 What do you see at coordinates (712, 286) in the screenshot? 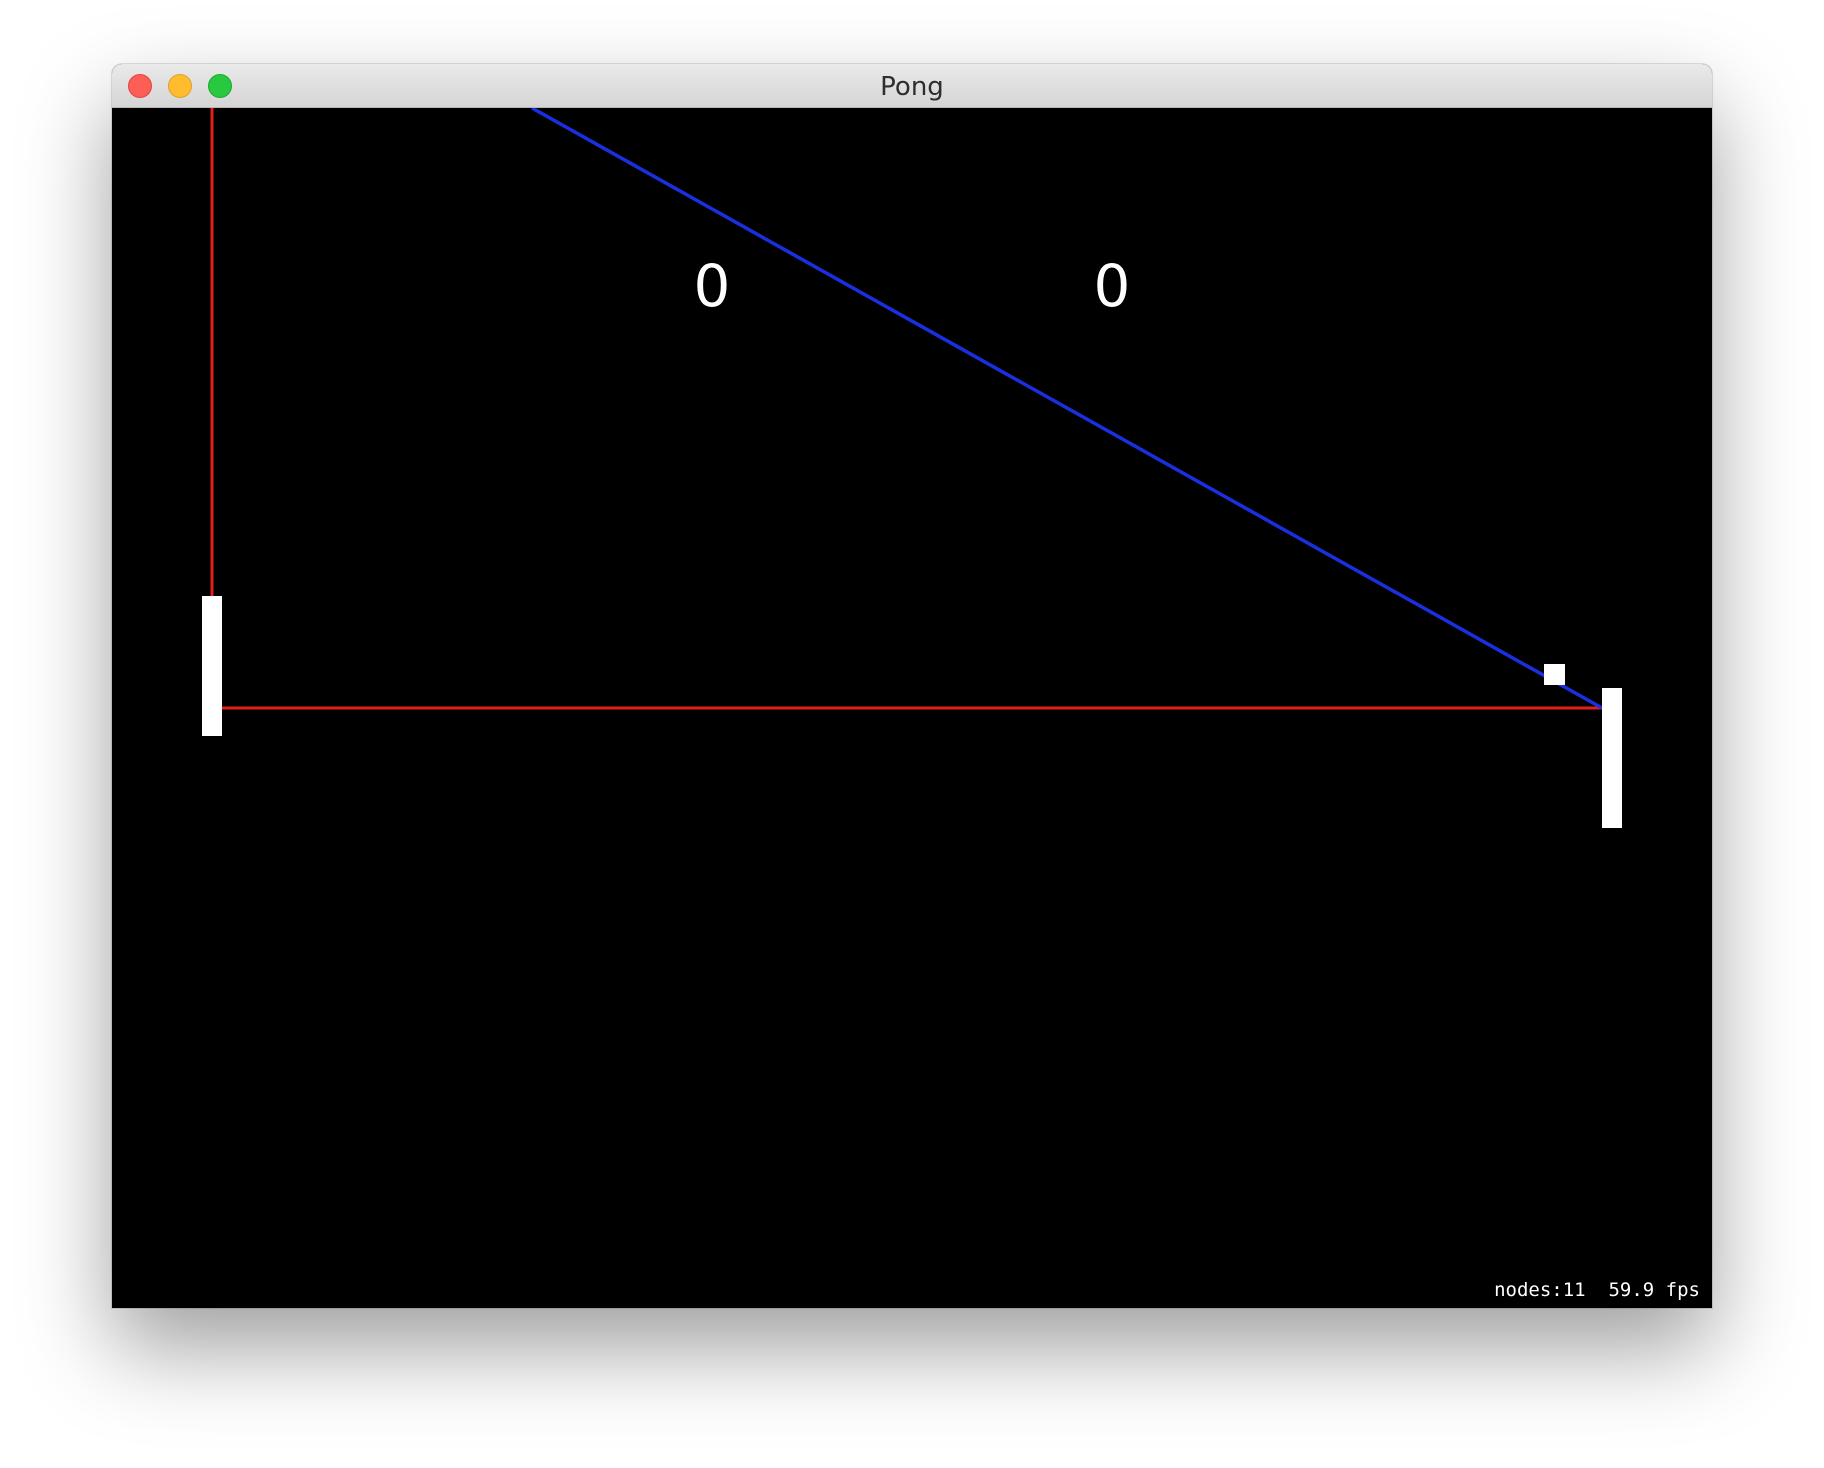
I see `left-score: 0` at bounding box center [712, 286].